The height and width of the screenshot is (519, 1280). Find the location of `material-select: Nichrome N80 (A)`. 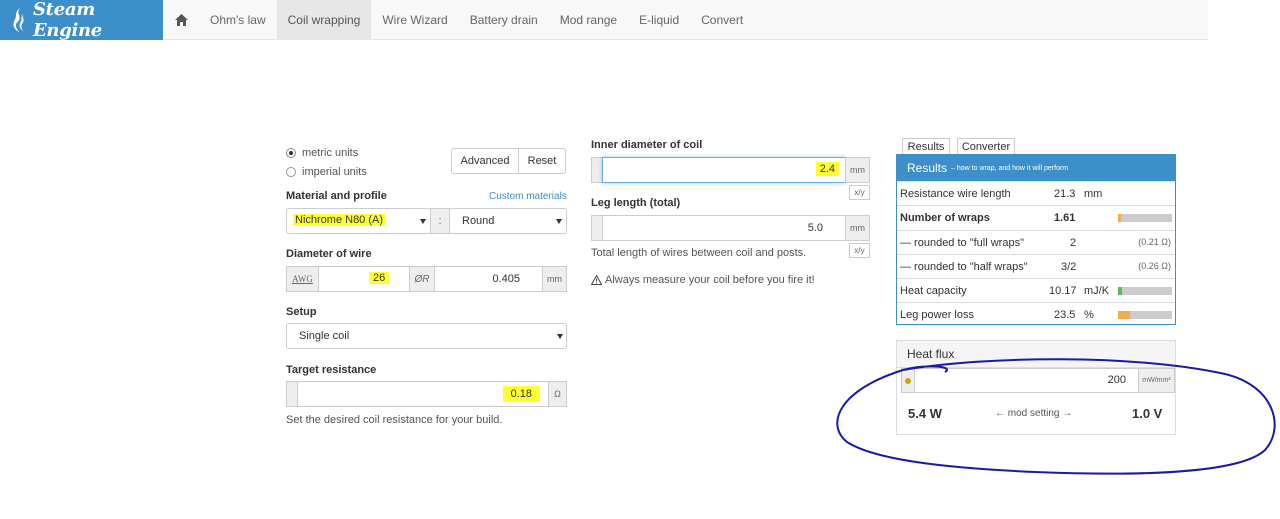

material-select: Nichrome N80 (A) is located at coordinates (358, 221).